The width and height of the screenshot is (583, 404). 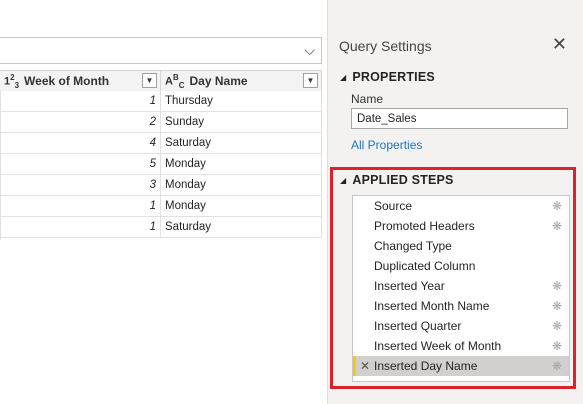 I want to click on table-row: 1 Saturday, so click(x=161, y=227).